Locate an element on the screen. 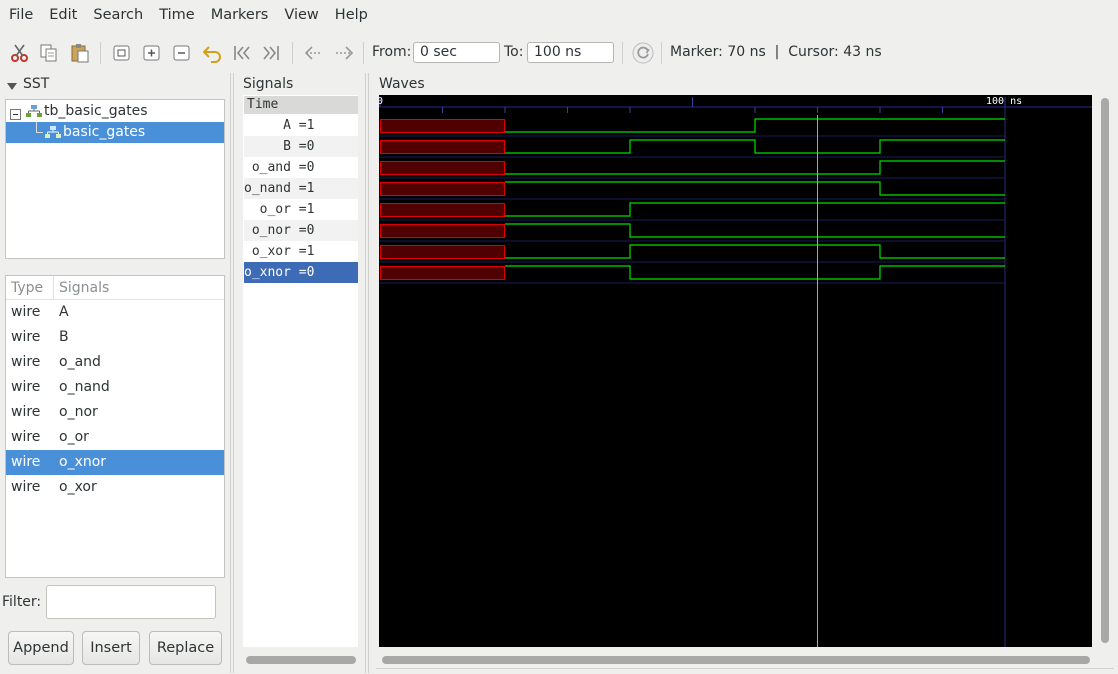 The width and height of the screenshot is (1118, 674). from-label: From: is located at coordinates (392, 52).